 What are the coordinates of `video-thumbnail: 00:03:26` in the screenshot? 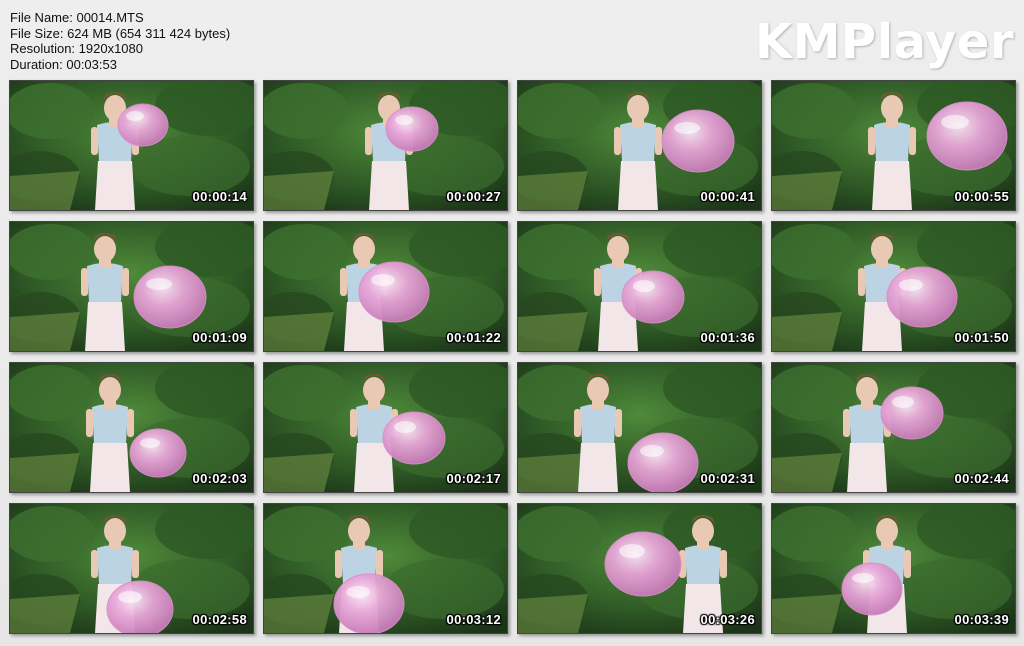 It's located at (639, 568).